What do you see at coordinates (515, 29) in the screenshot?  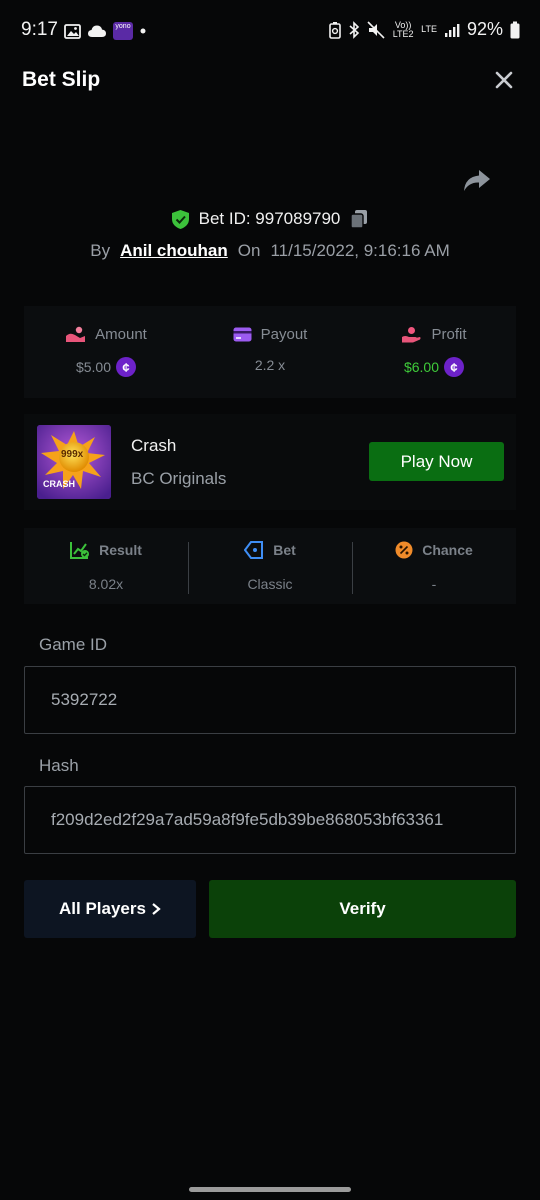 I see `battery-icon` at bounding box center [515, 29].